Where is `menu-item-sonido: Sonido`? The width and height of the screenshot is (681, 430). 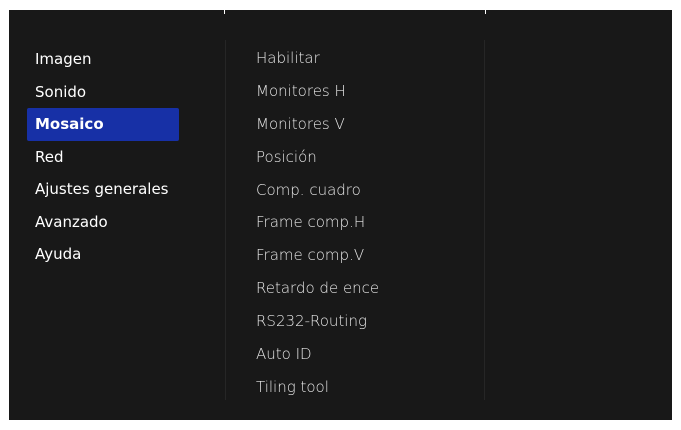
menu-item-sonido: Sonido is located at coordinates (103, 92).